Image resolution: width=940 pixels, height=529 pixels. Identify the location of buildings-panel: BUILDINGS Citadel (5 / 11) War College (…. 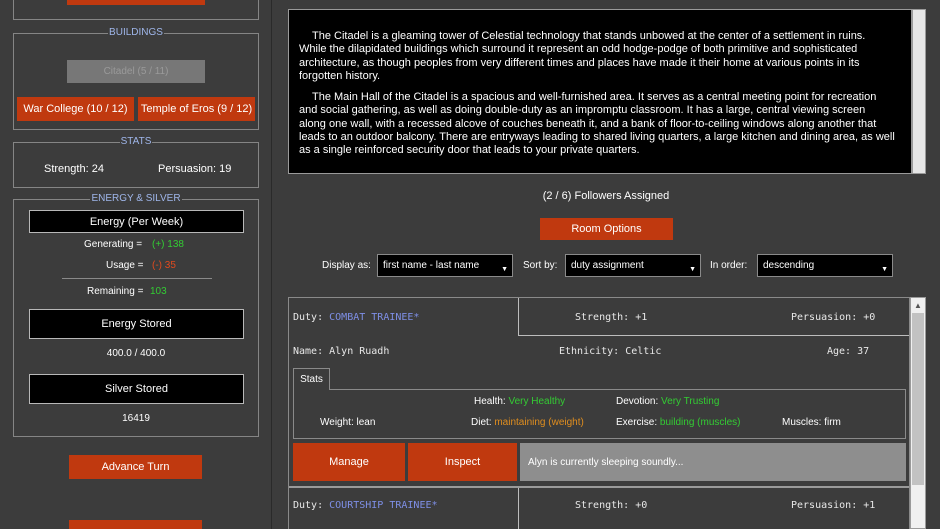
(136, 78).